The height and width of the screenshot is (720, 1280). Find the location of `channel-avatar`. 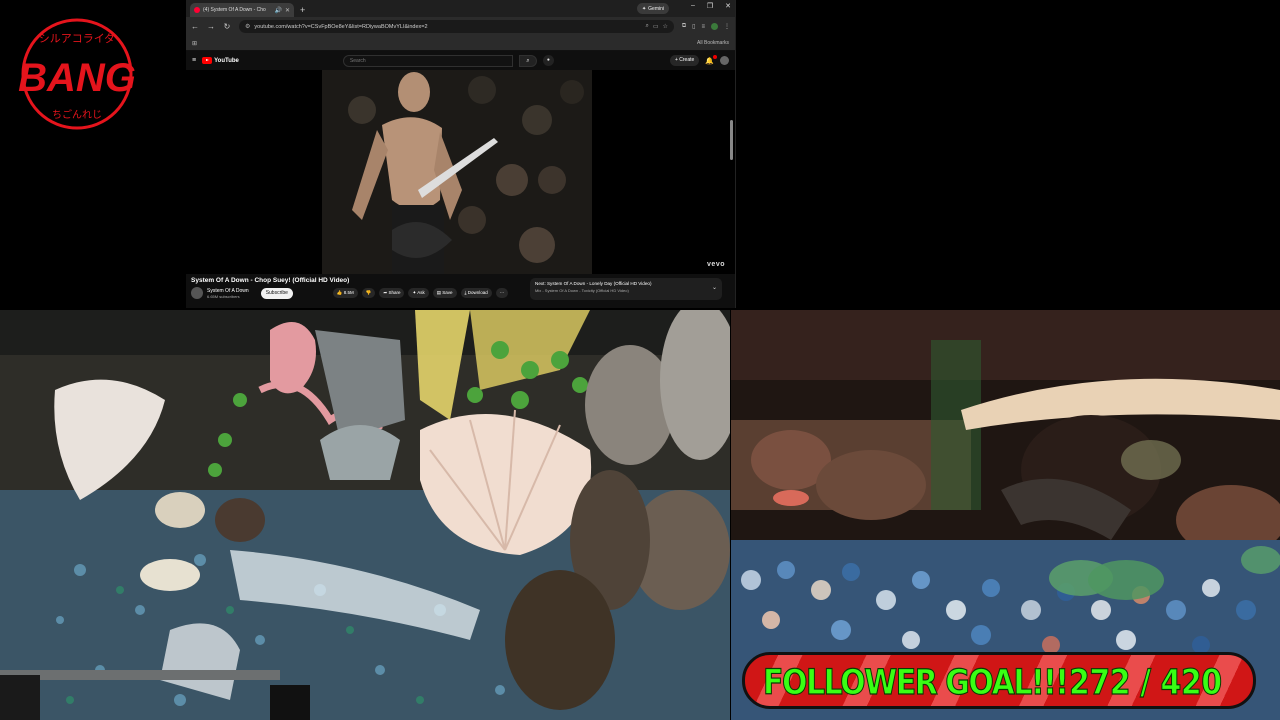

channel-avatar is located at coordinates (197, 293).